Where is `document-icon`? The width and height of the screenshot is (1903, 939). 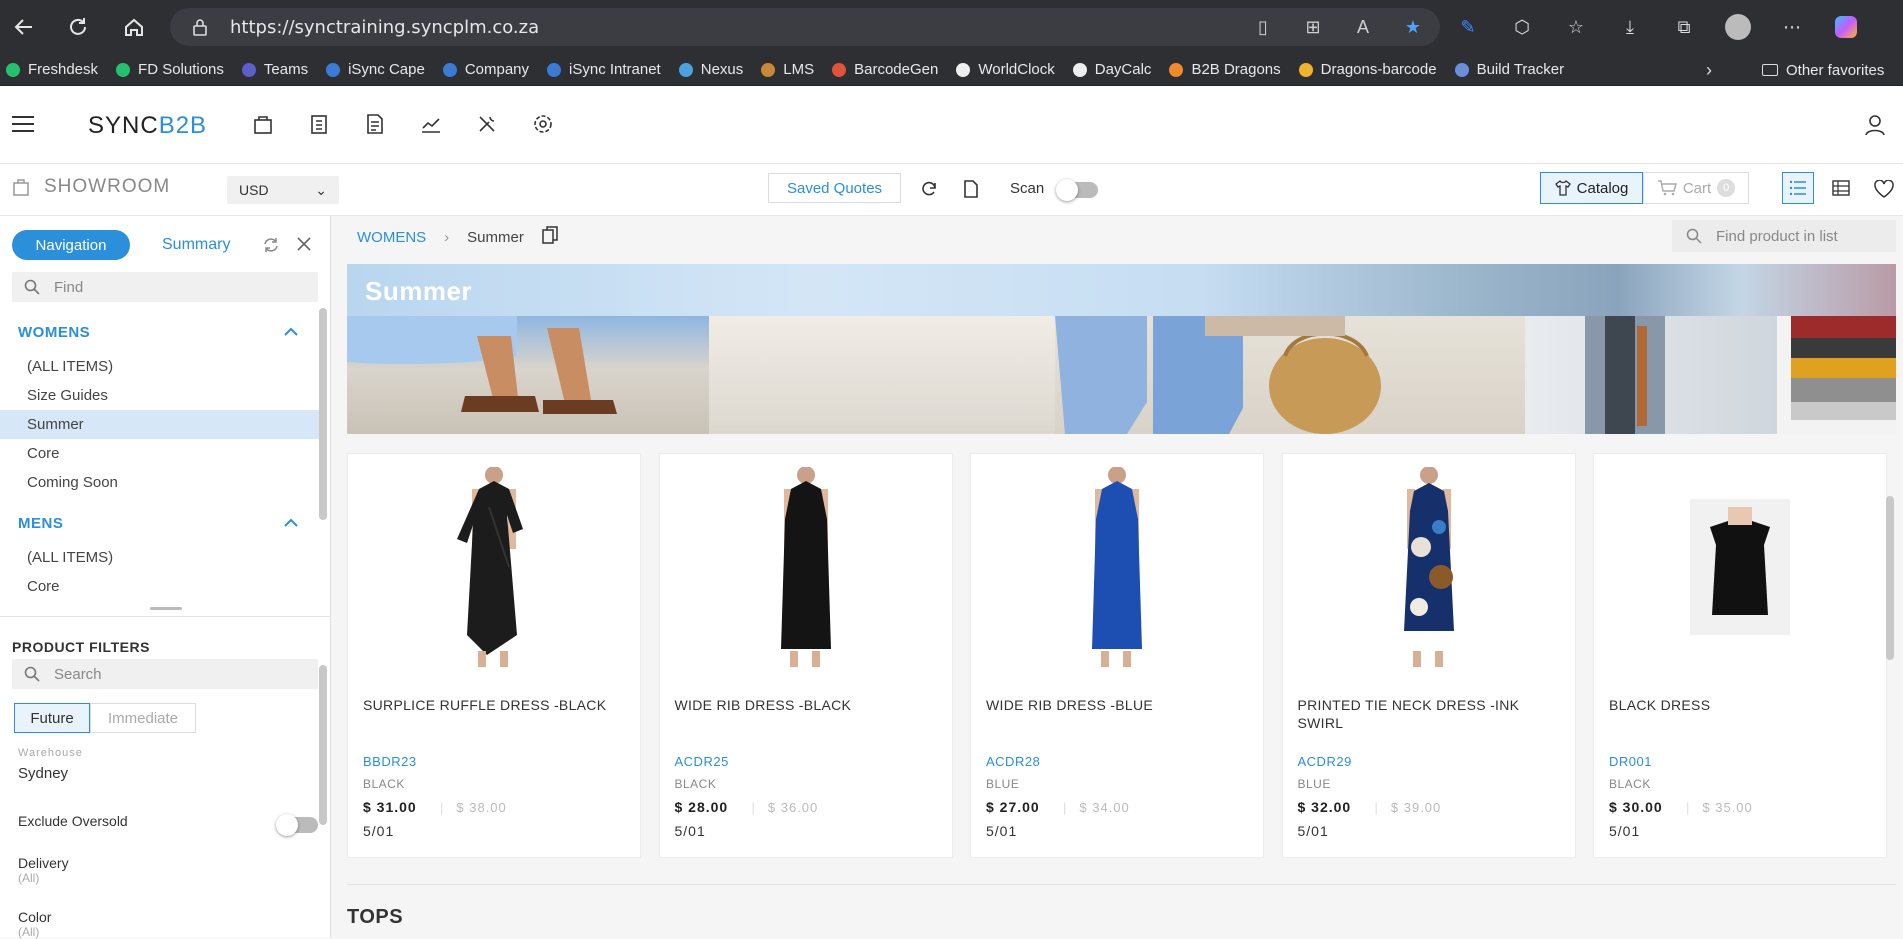 document-icon is located at coordinates (971, 191).